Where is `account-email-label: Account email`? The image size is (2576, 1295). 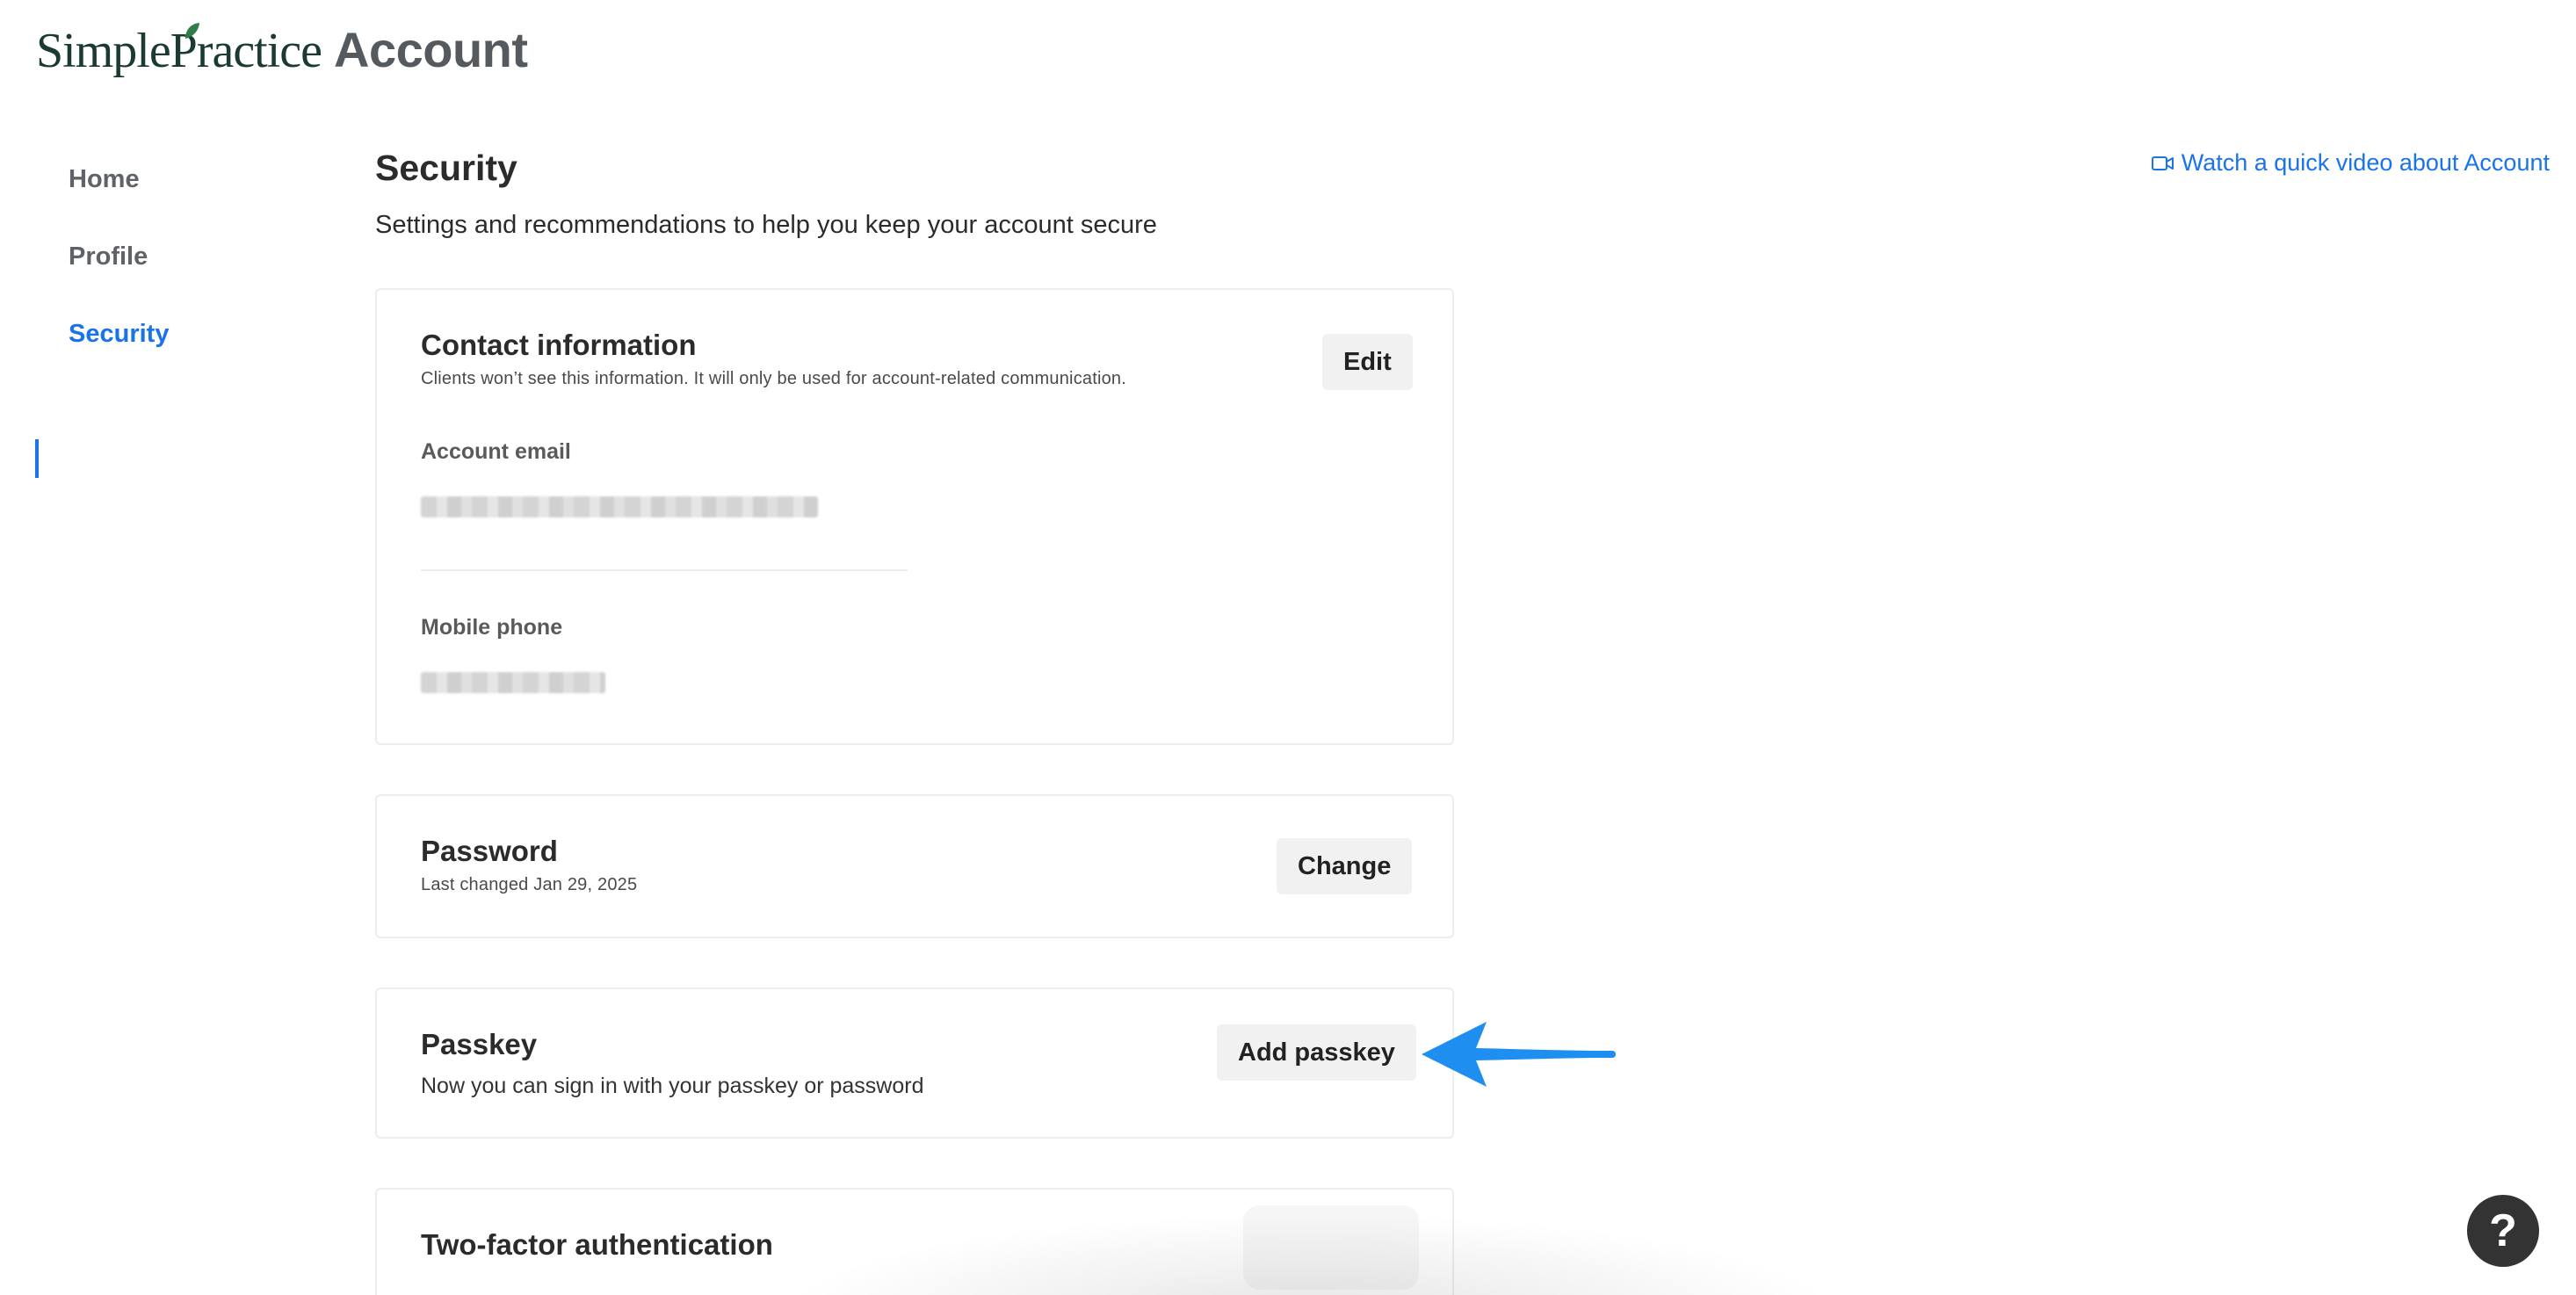 account-email-label: Account email is located at coordinates (496, 452).